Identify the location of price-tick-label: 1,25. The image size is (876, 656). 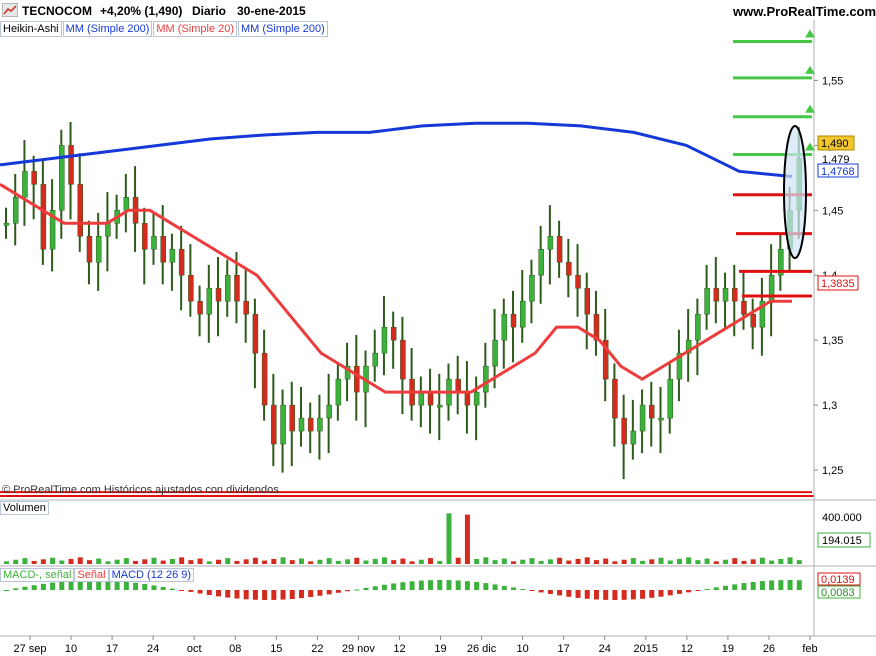
(832, 471).